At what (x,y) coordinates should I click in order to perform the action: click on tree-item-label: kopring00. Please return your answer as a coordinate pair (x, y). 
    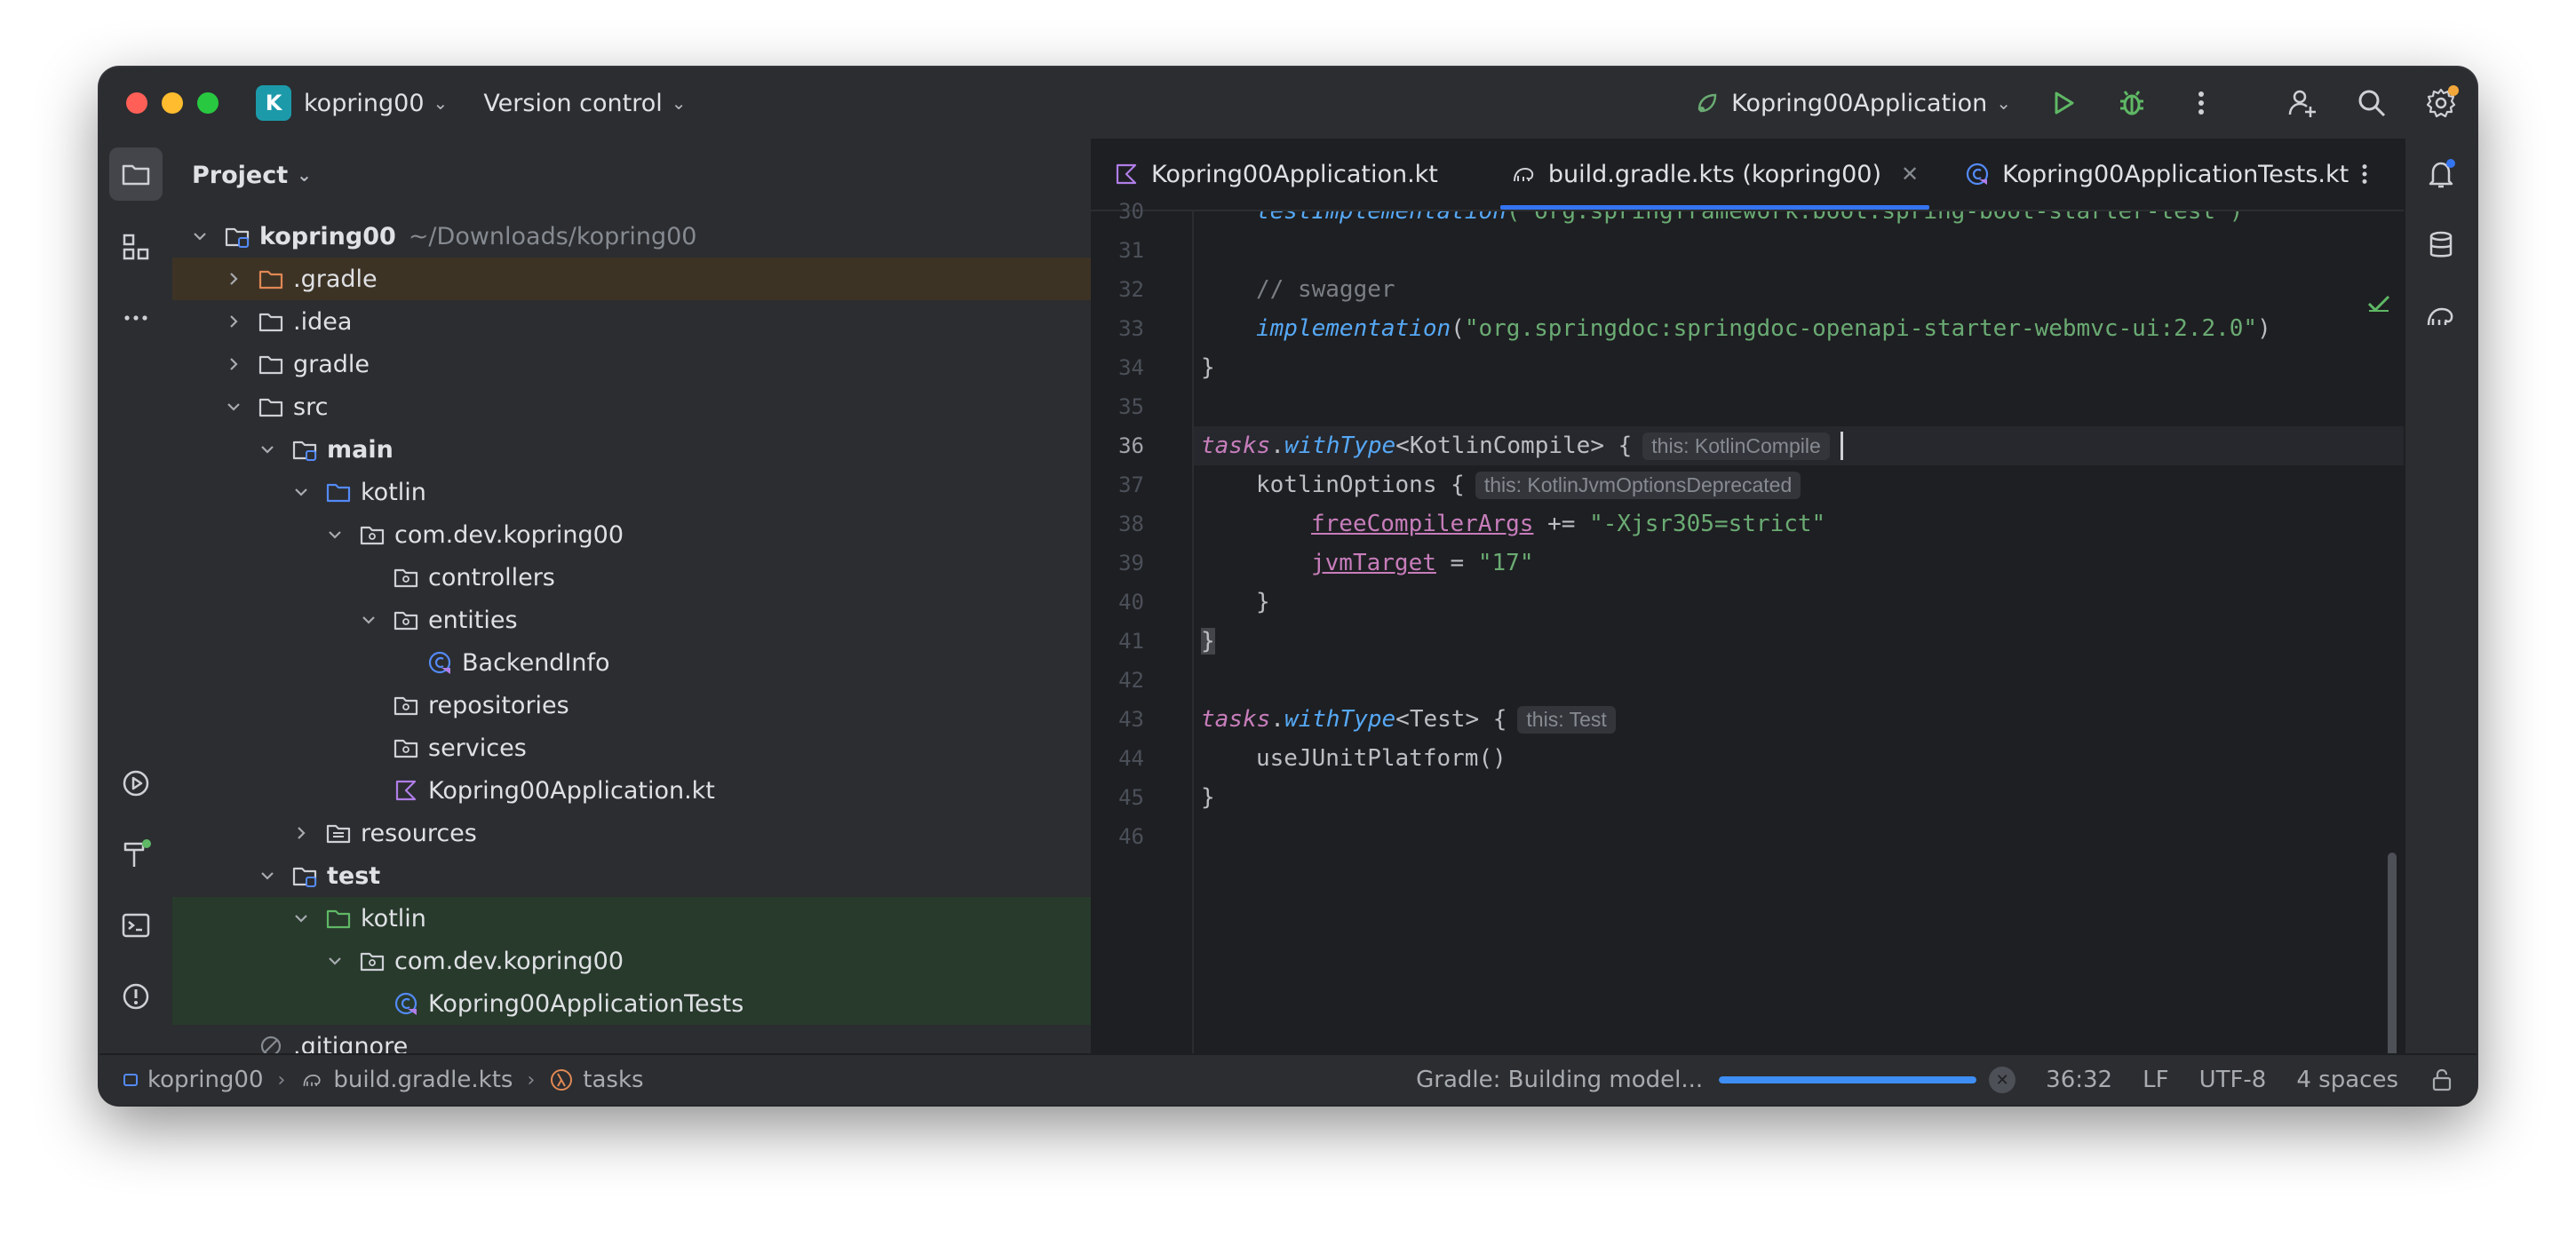
    Looking at the image, I should click on (327, 236).